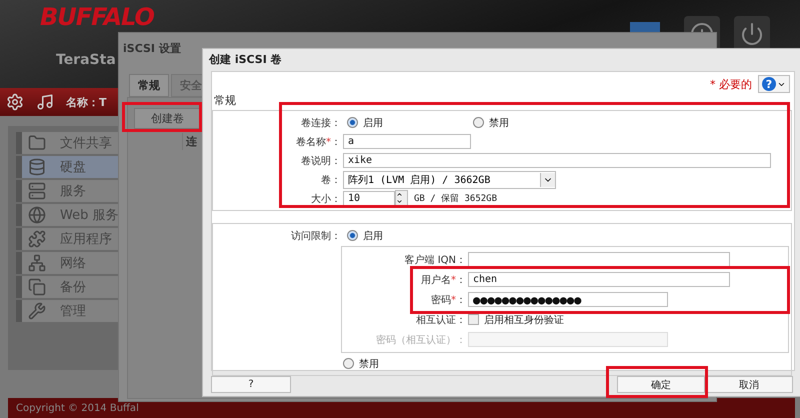 Image resolution: width=800 pixels, height=418 pixels. I want to click on iqn-field, so click(599, 259).